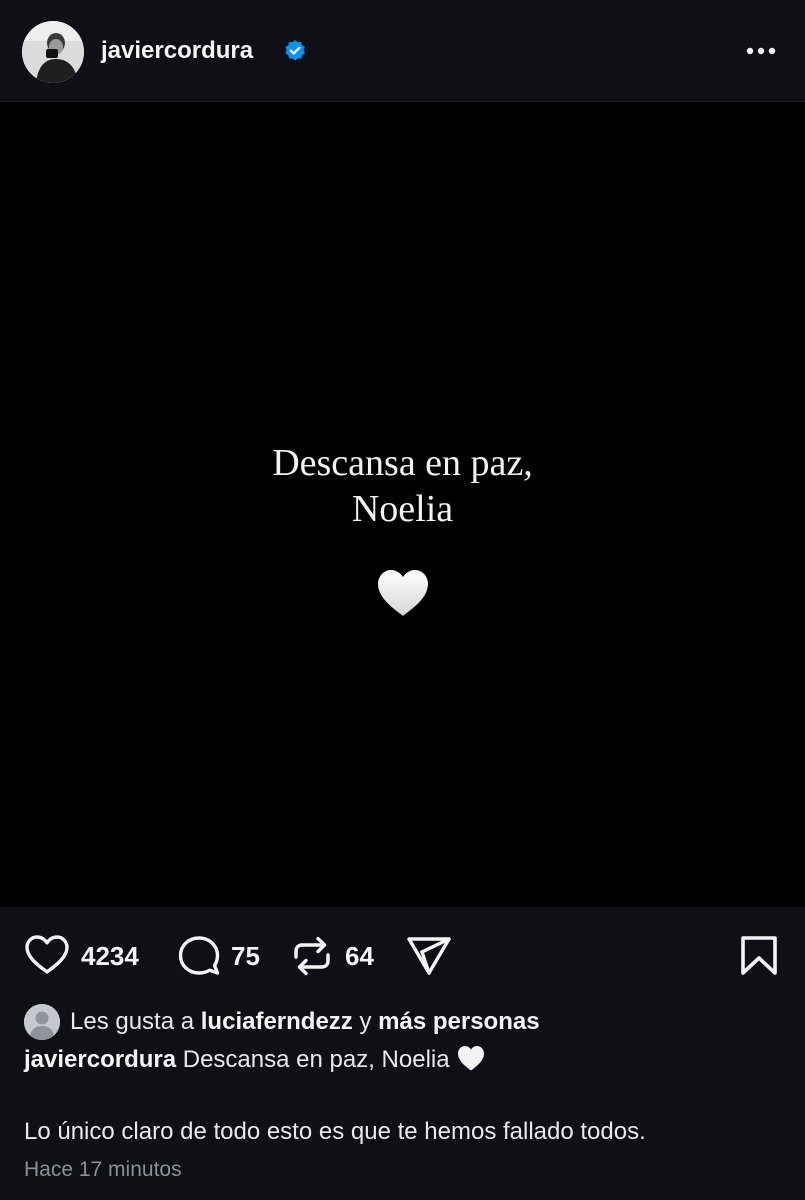 This screenshot has height=1200, width=805. Describe the element at coordinates (341, 956) in the screenshot. I see `repost-action: 64` at that location.